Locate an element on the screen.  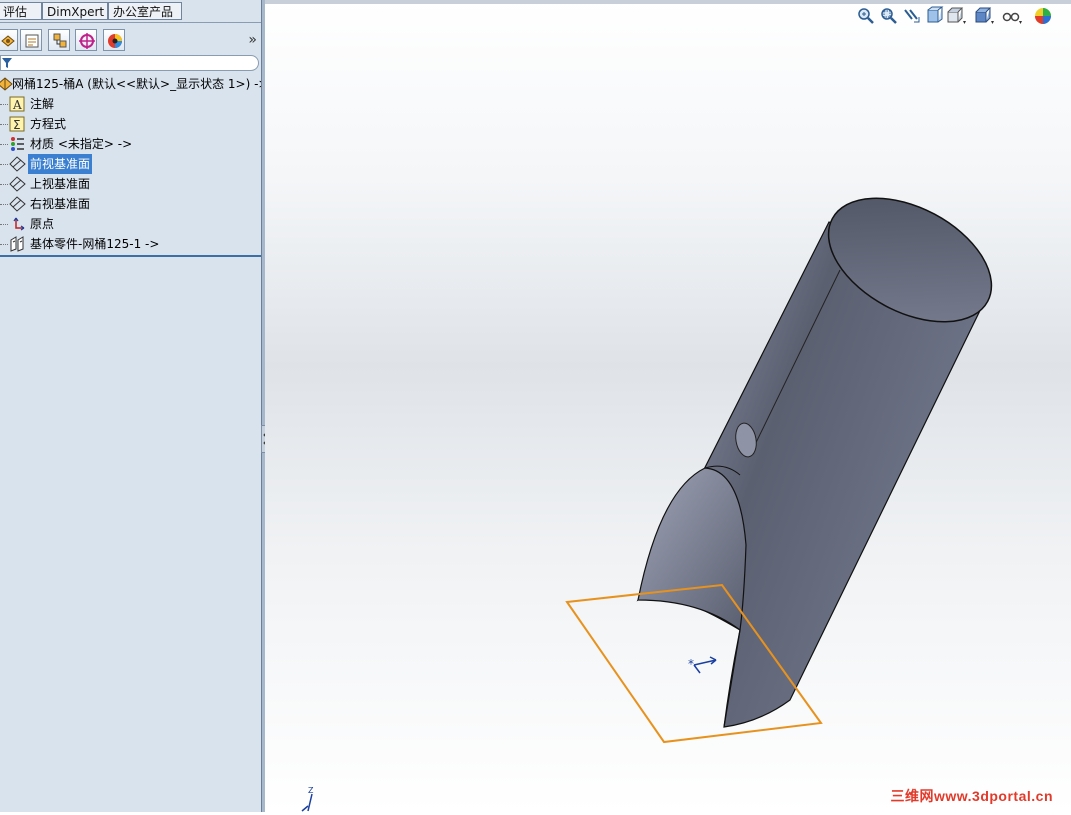
tree-root-part: 网桶125-桶A (默认<<默认>_显示状态 1>) -> is located at coordinates (134, 84).